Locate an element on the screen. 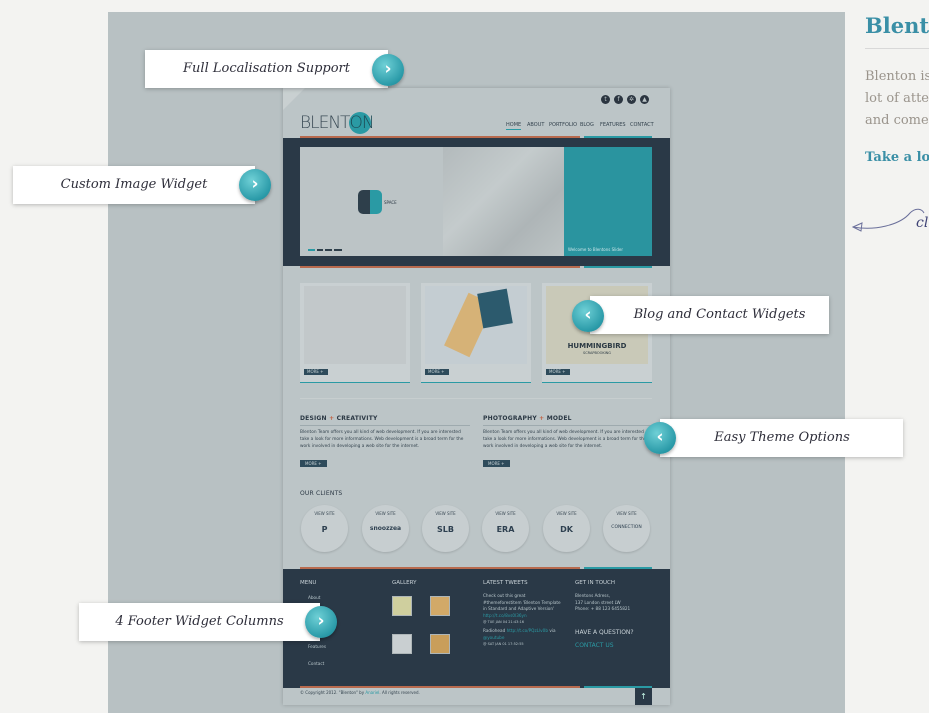 The image size is (929, 713). footer-menu-title: MENU is located at coordinates (308, 583).